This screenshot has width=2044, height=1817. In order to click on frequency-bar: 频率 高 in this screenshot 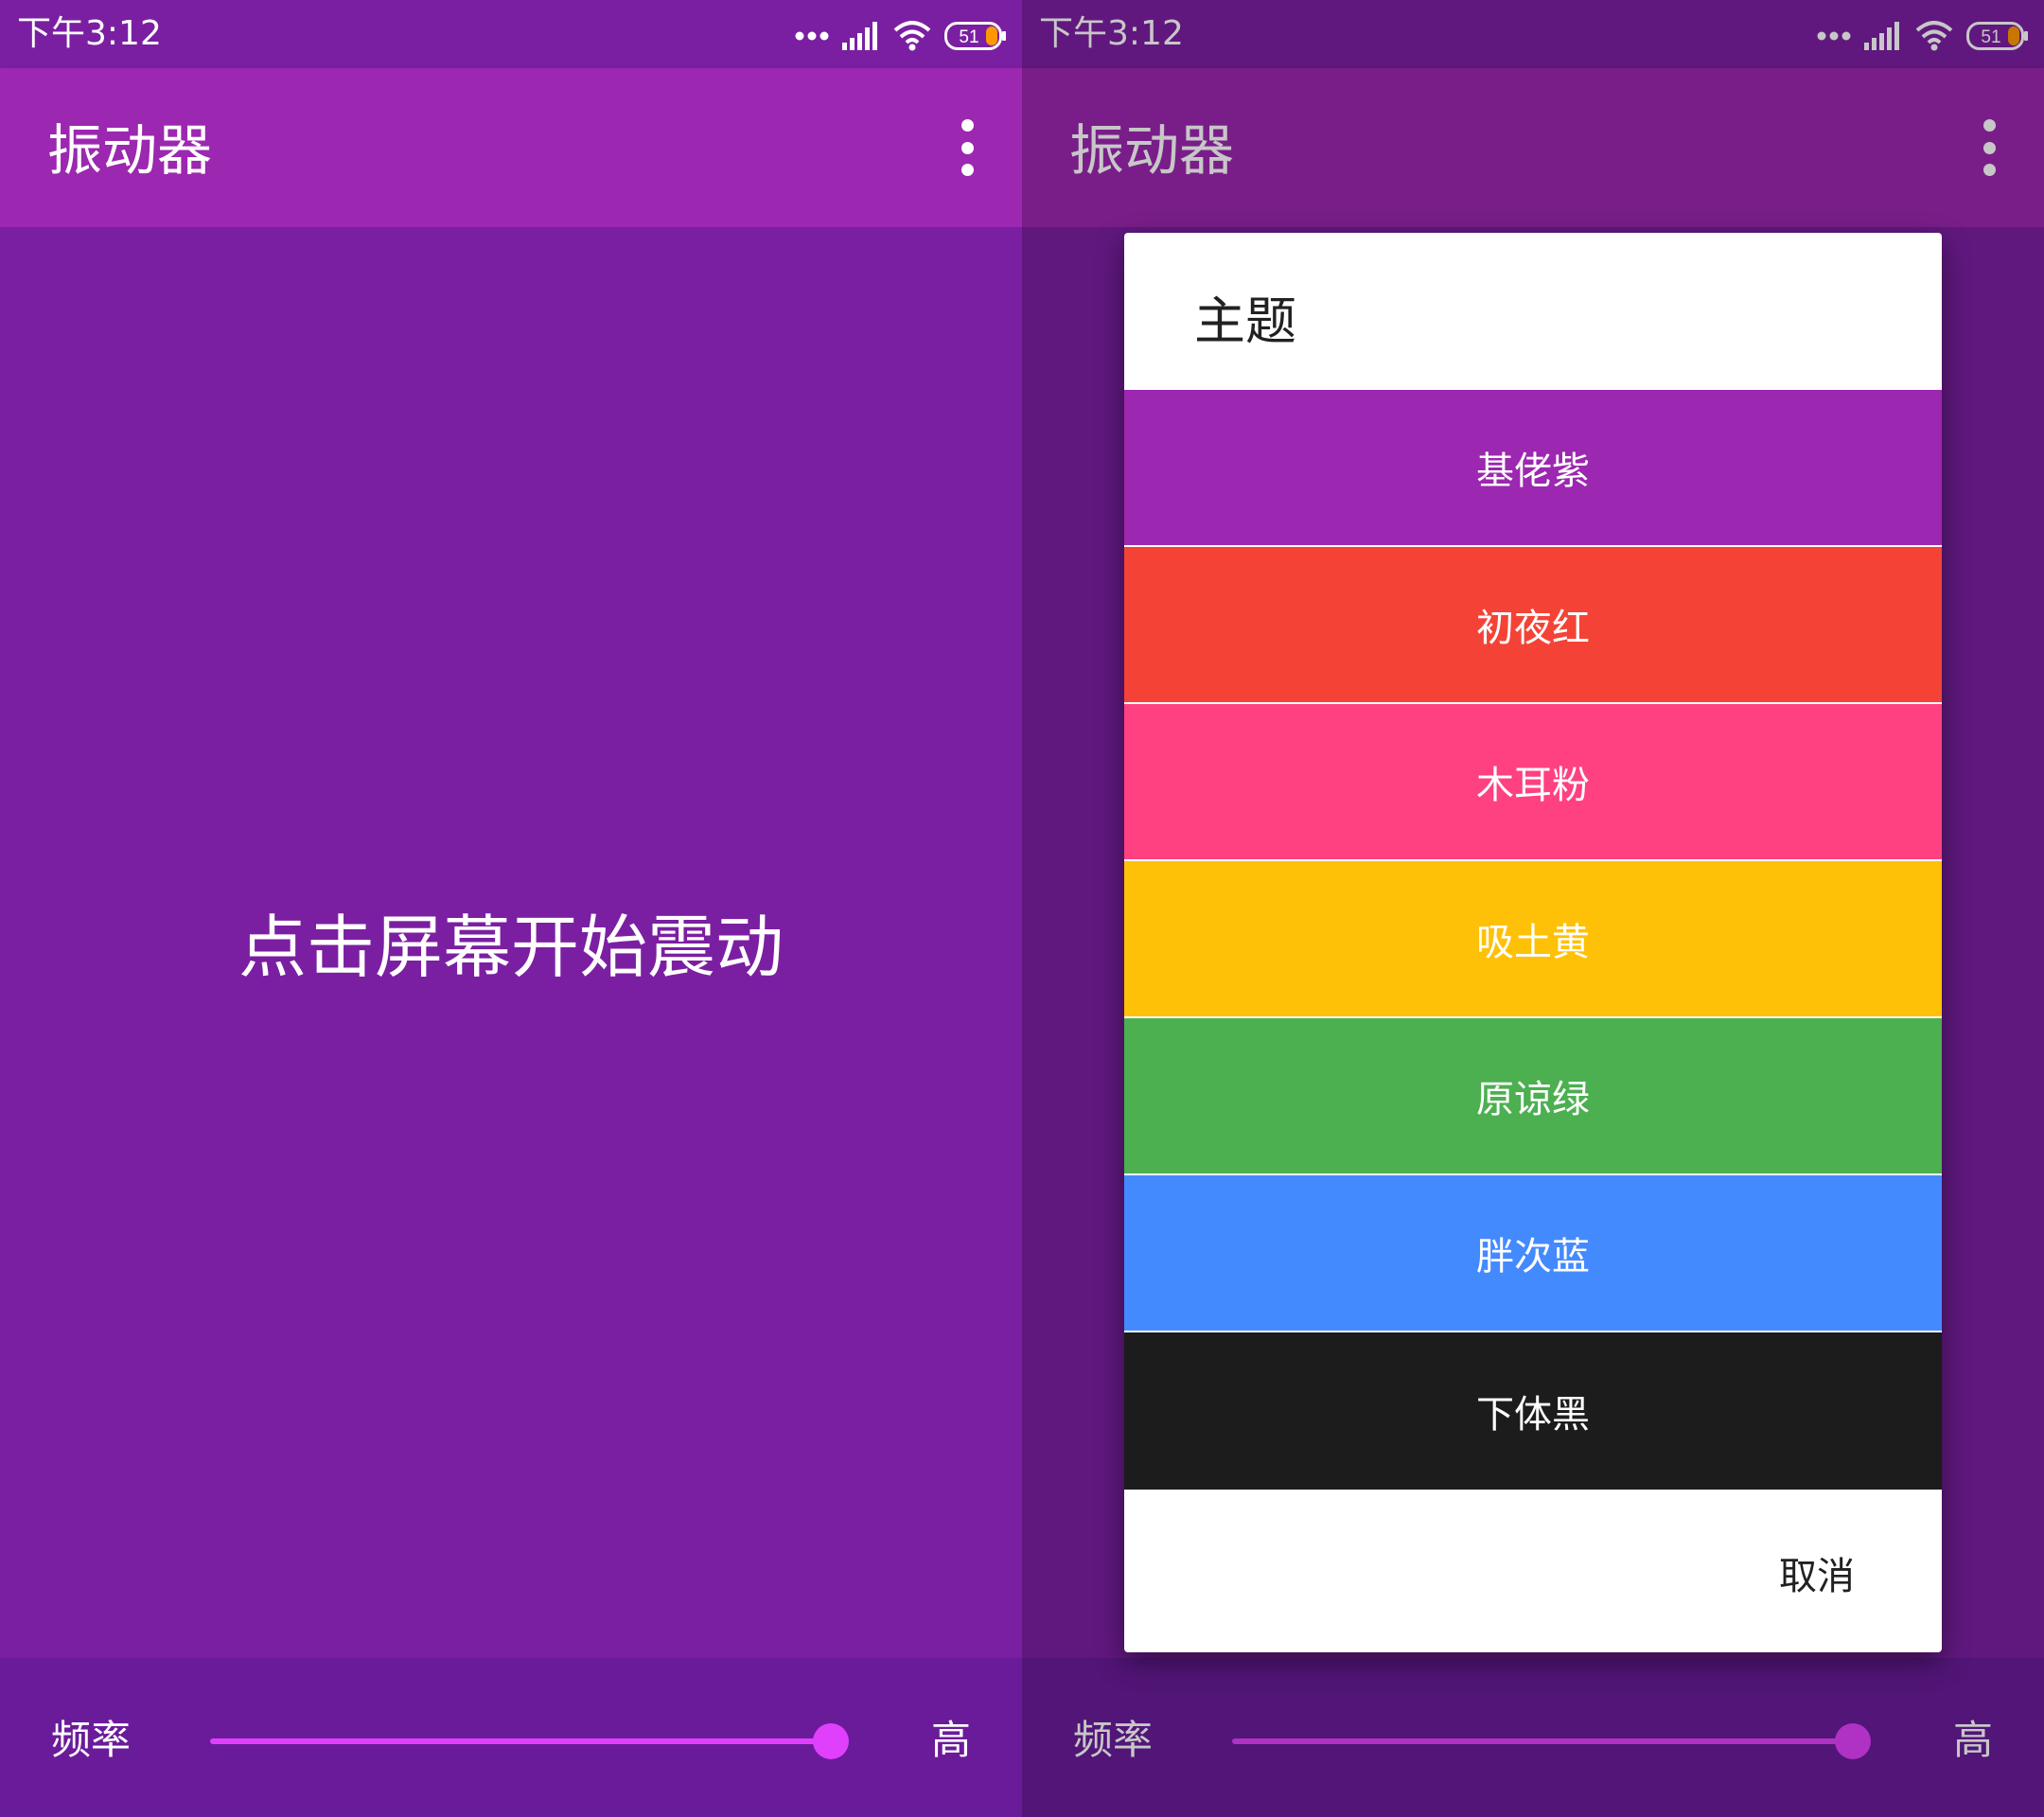, I will do `click(511, 1737)`.